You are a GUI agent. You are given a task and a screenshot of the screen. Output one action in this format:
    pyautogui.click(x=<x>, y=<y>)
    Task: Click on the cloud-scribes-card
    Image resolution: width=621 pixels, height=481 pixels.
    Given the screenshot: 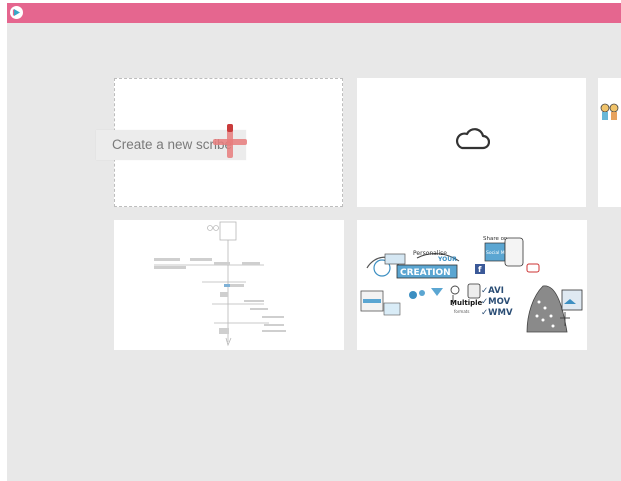 What is the action you would take?
    pyautogui.click(x=471, y=142)
    